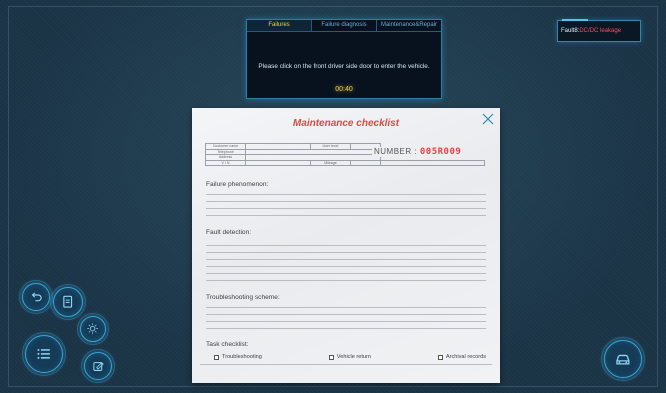  I want to click on car-button, so click(623, 359).